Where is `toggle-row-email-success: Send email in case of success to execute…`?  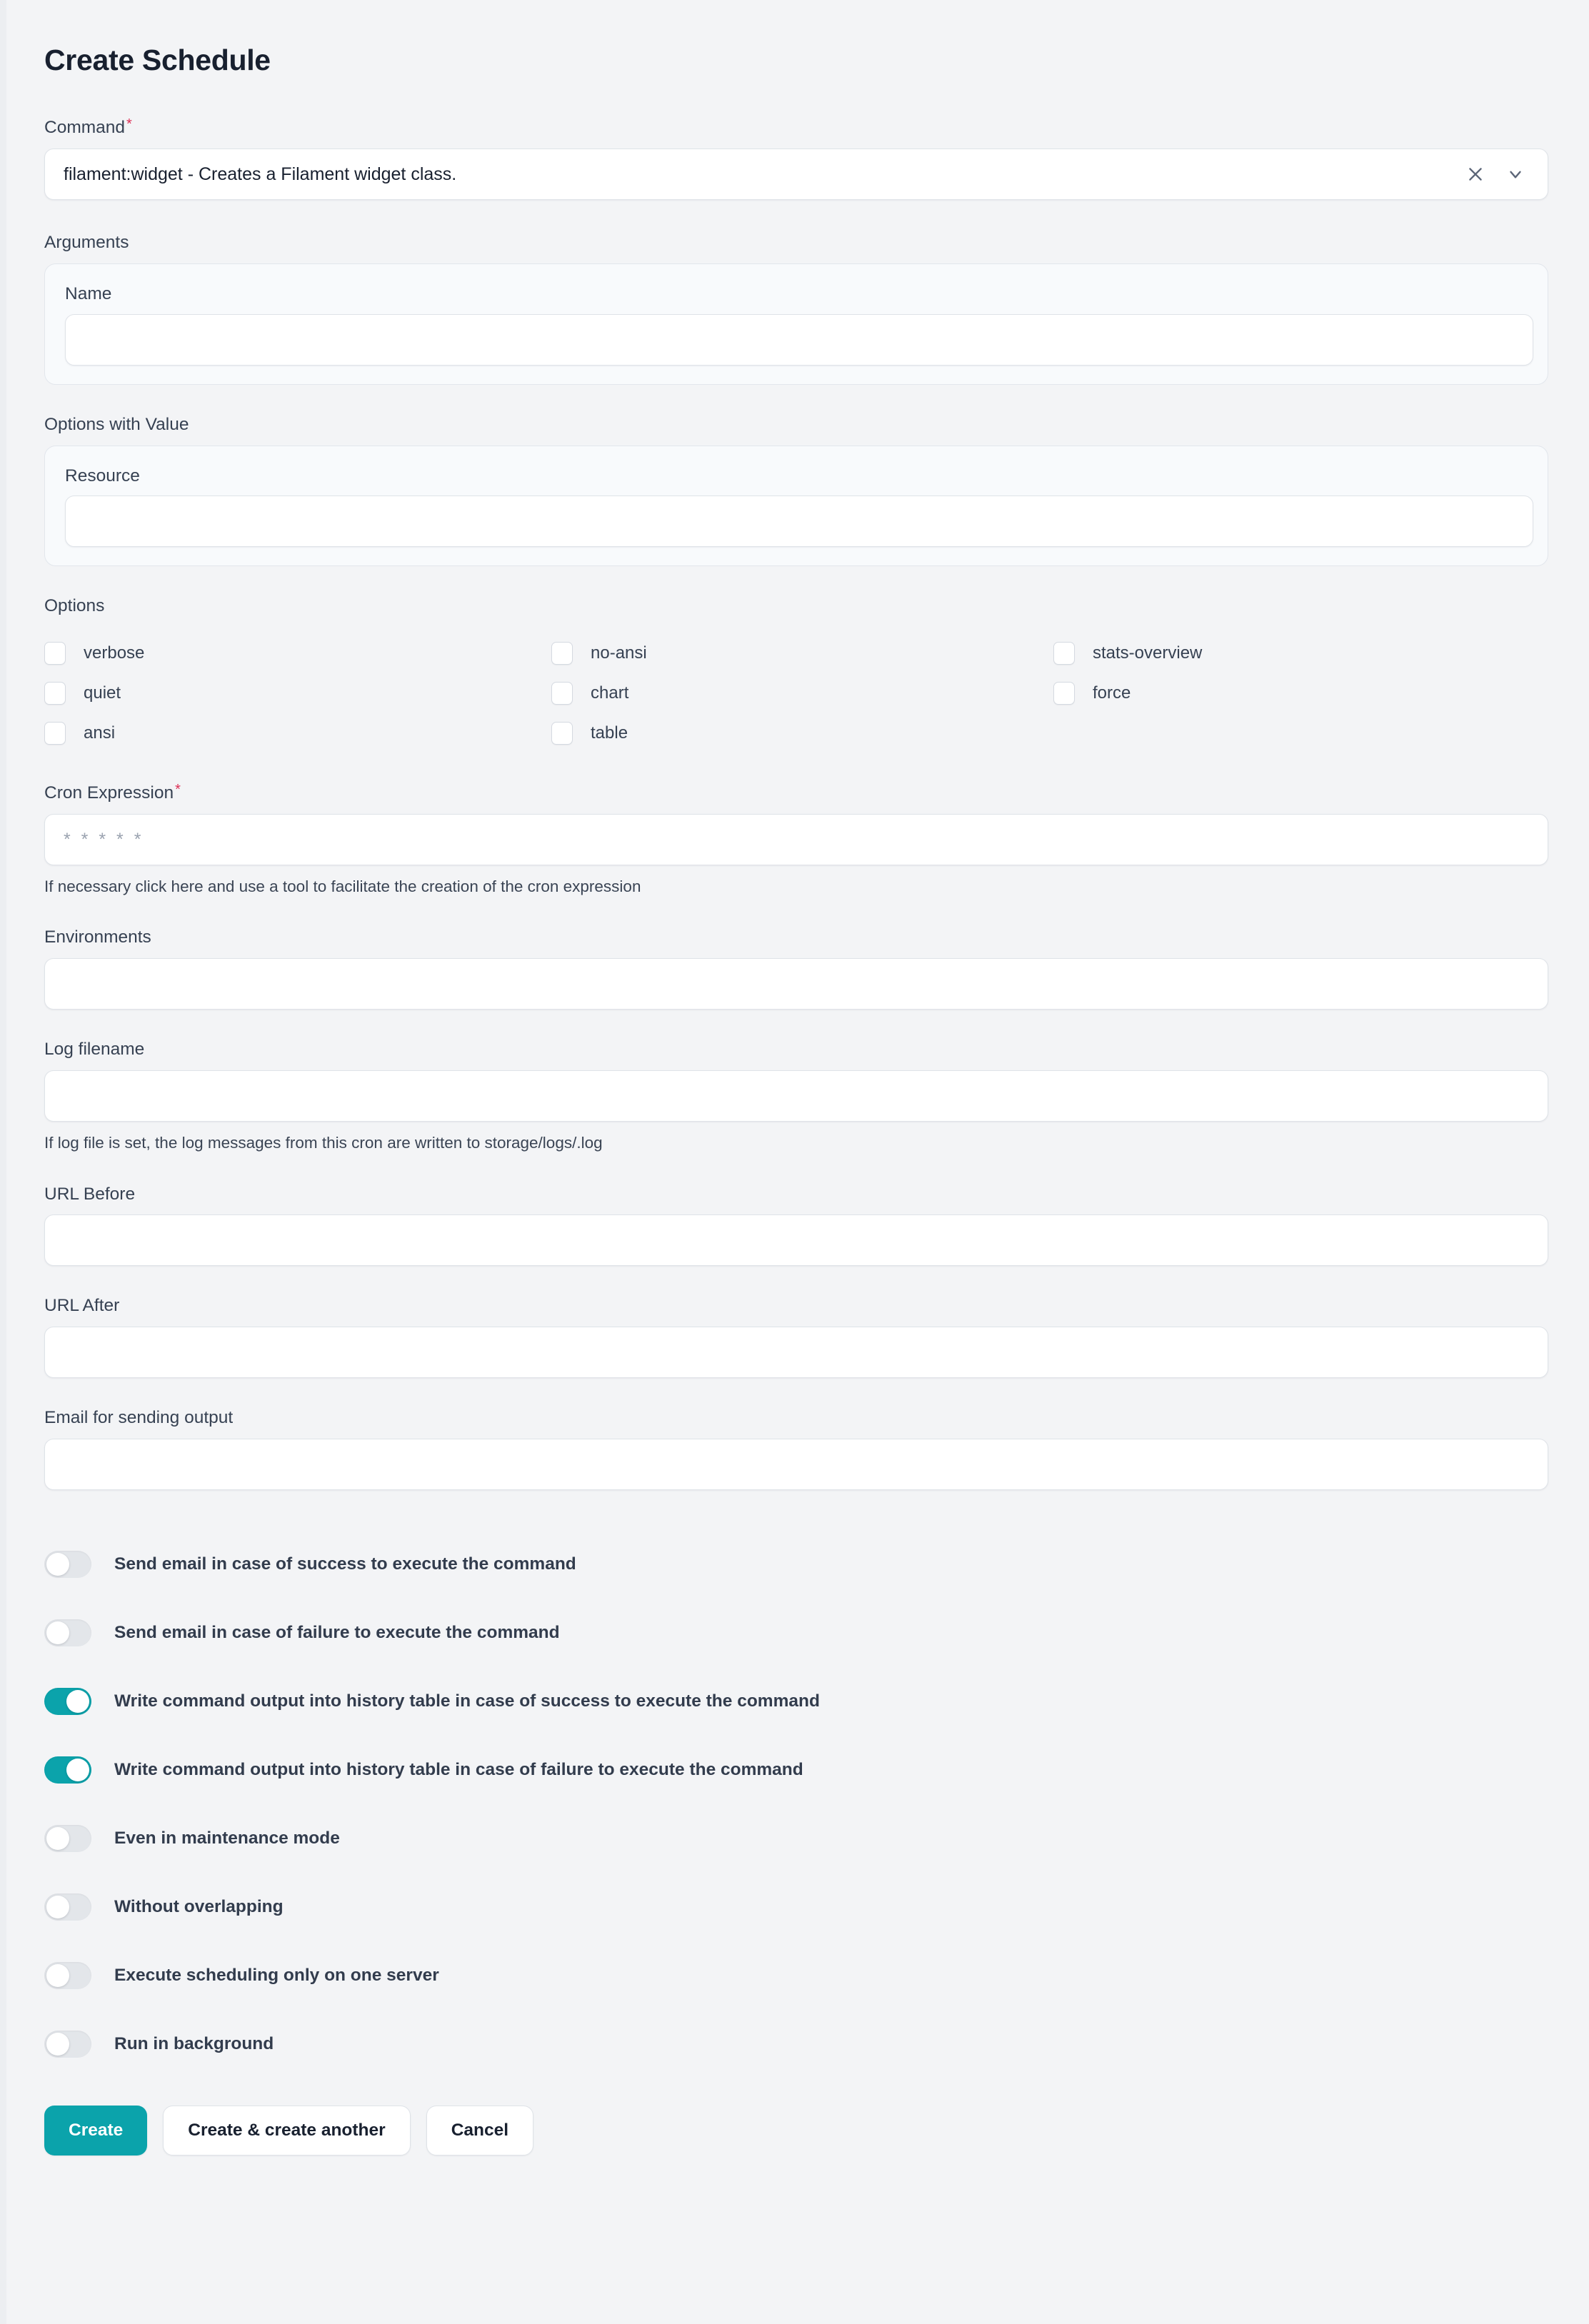
toggle-row-email-success: Send email in case of success to execute… is located at coordinates (775, 1564).